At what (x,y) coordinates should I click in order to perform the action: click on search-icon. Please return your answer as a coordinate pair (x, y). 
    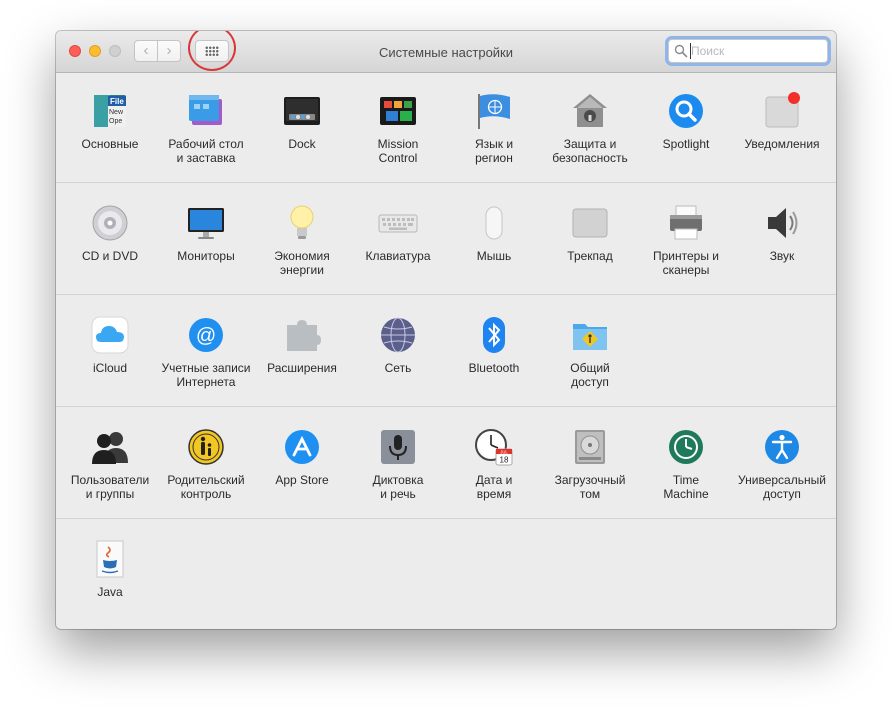
    Looking at the image, I should click on (681, 51).